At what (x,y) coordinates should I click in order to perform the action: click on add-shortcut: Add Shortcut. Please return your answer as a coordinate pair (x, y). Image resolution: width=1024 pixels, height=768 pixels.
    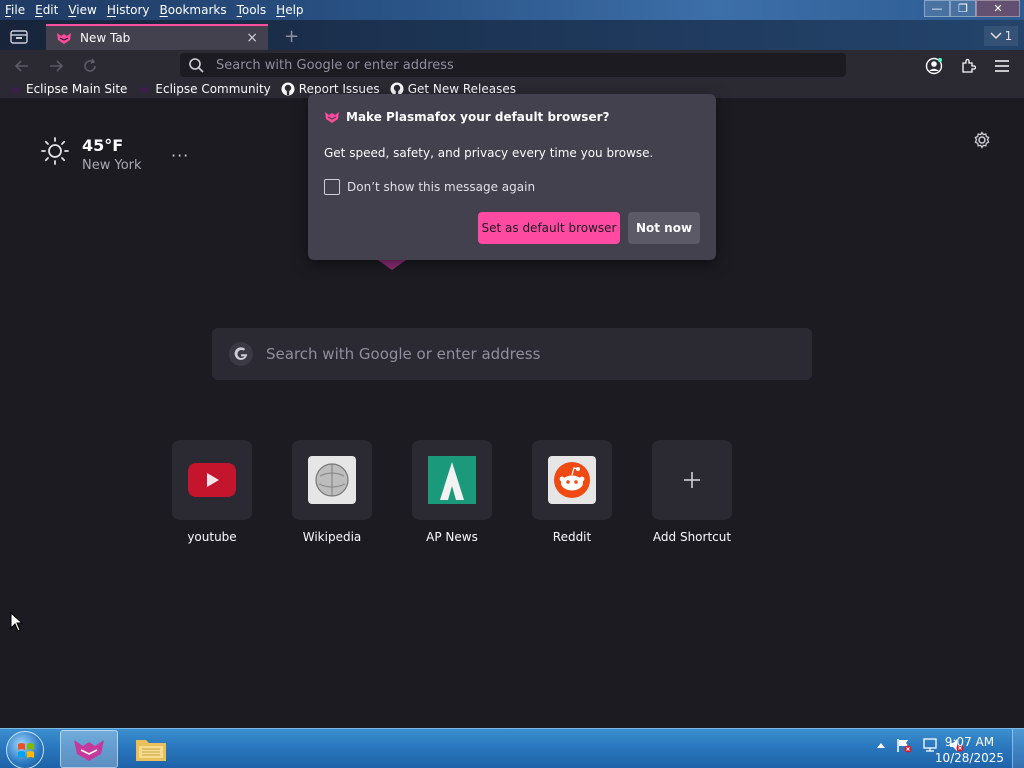
    Looking at the image, I should click on (692, 492).